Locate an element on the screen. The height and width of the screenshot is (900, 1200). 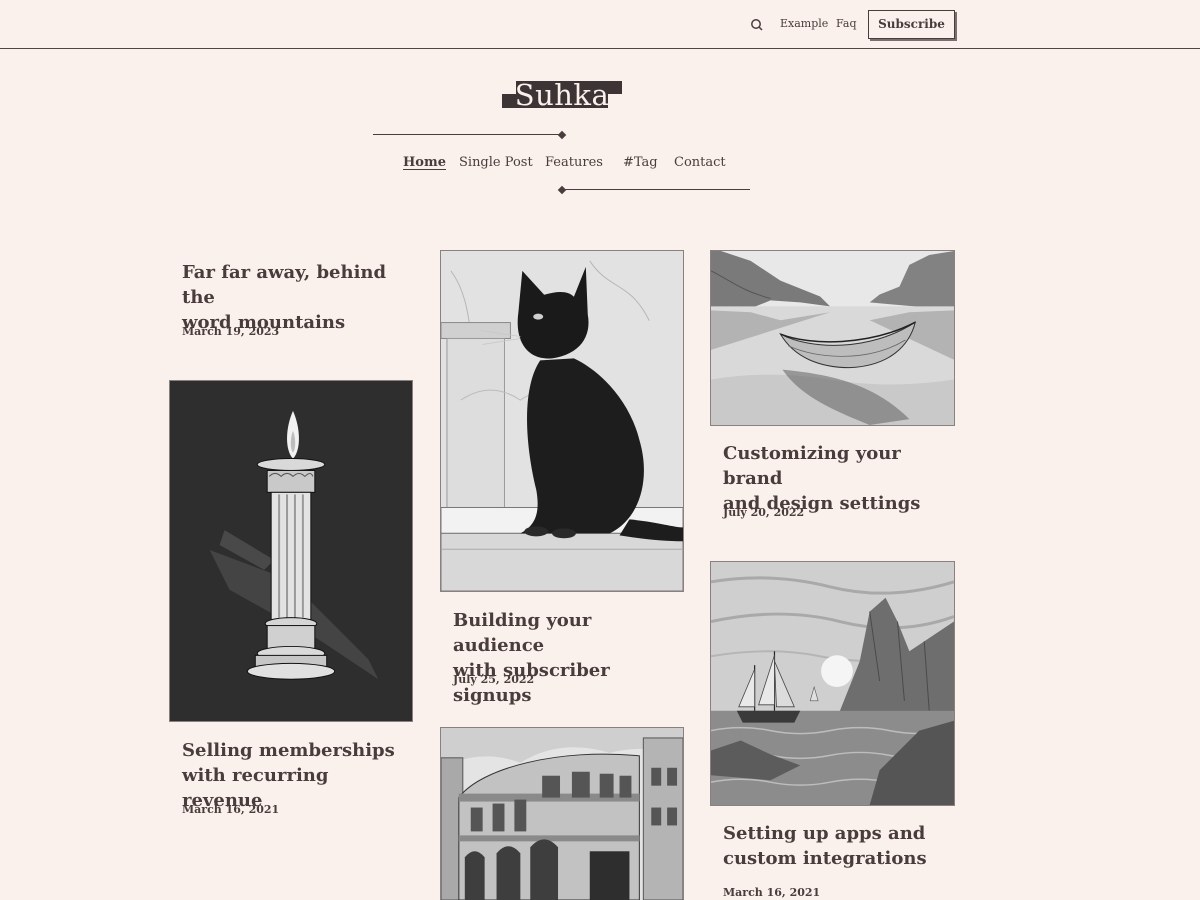
post-image-boat is located at coordinates (832, 338).